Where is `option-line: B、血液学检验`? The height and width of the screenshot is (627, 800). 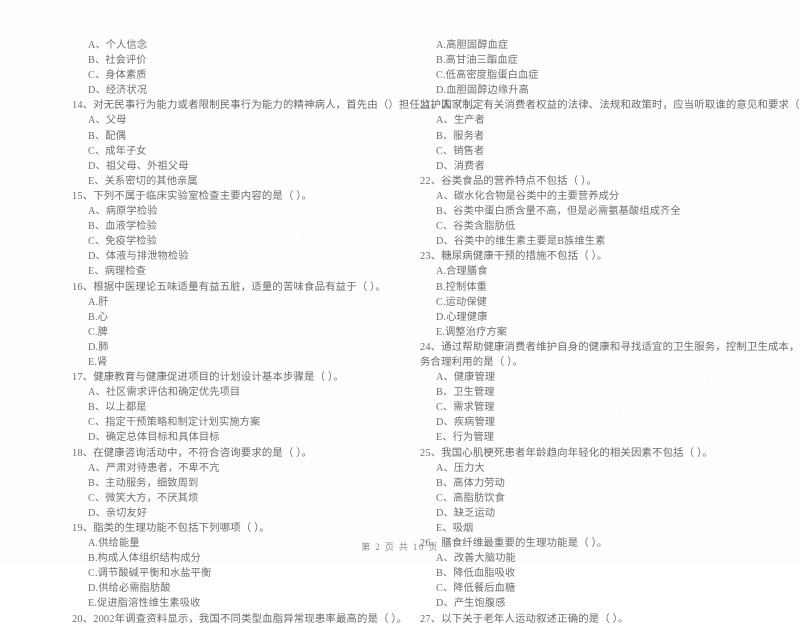
option-line: B、血液学检验 is located at coordinates (122, 227).